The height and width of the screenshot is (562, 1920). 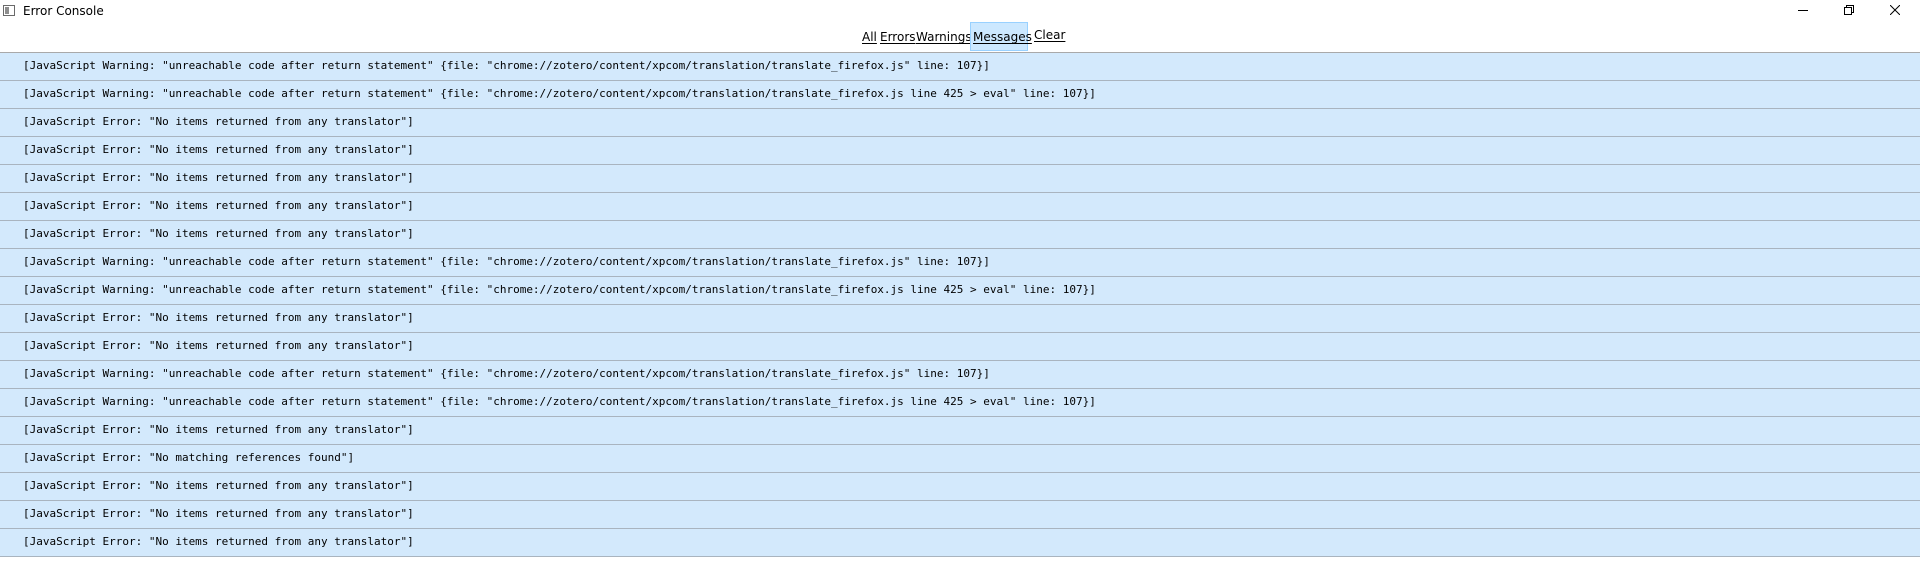 I want to click on close-icon, so click(x=1895, y=10).